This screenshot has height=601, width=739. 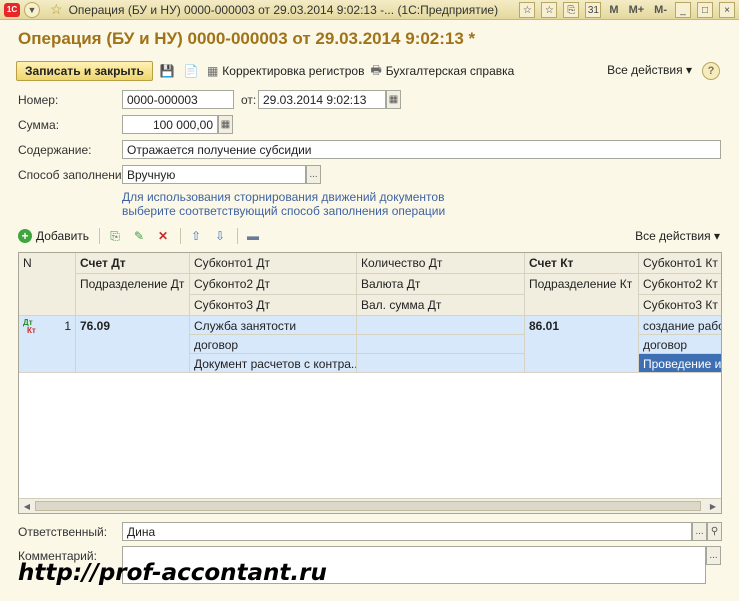 What do you see at coordinates (47, 284) in the screenshot?
I see `col-n-header: N` at bounding box center [47, 284].